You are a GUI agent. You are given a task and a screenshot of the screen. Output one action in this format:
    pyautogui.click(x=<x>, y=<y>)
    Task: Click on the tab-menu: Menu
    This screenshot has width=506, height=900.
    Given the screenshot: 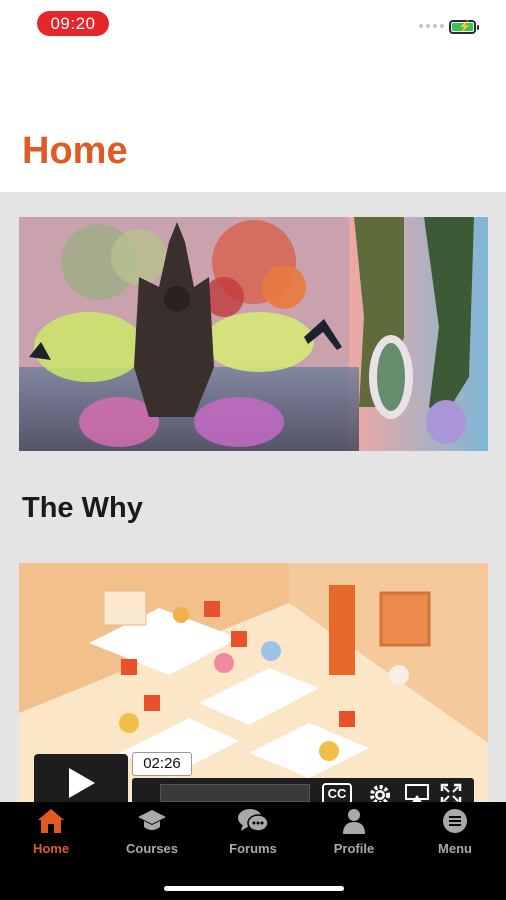 What is the action you would take?
    pyautogui.click(x=455, y=838)
    